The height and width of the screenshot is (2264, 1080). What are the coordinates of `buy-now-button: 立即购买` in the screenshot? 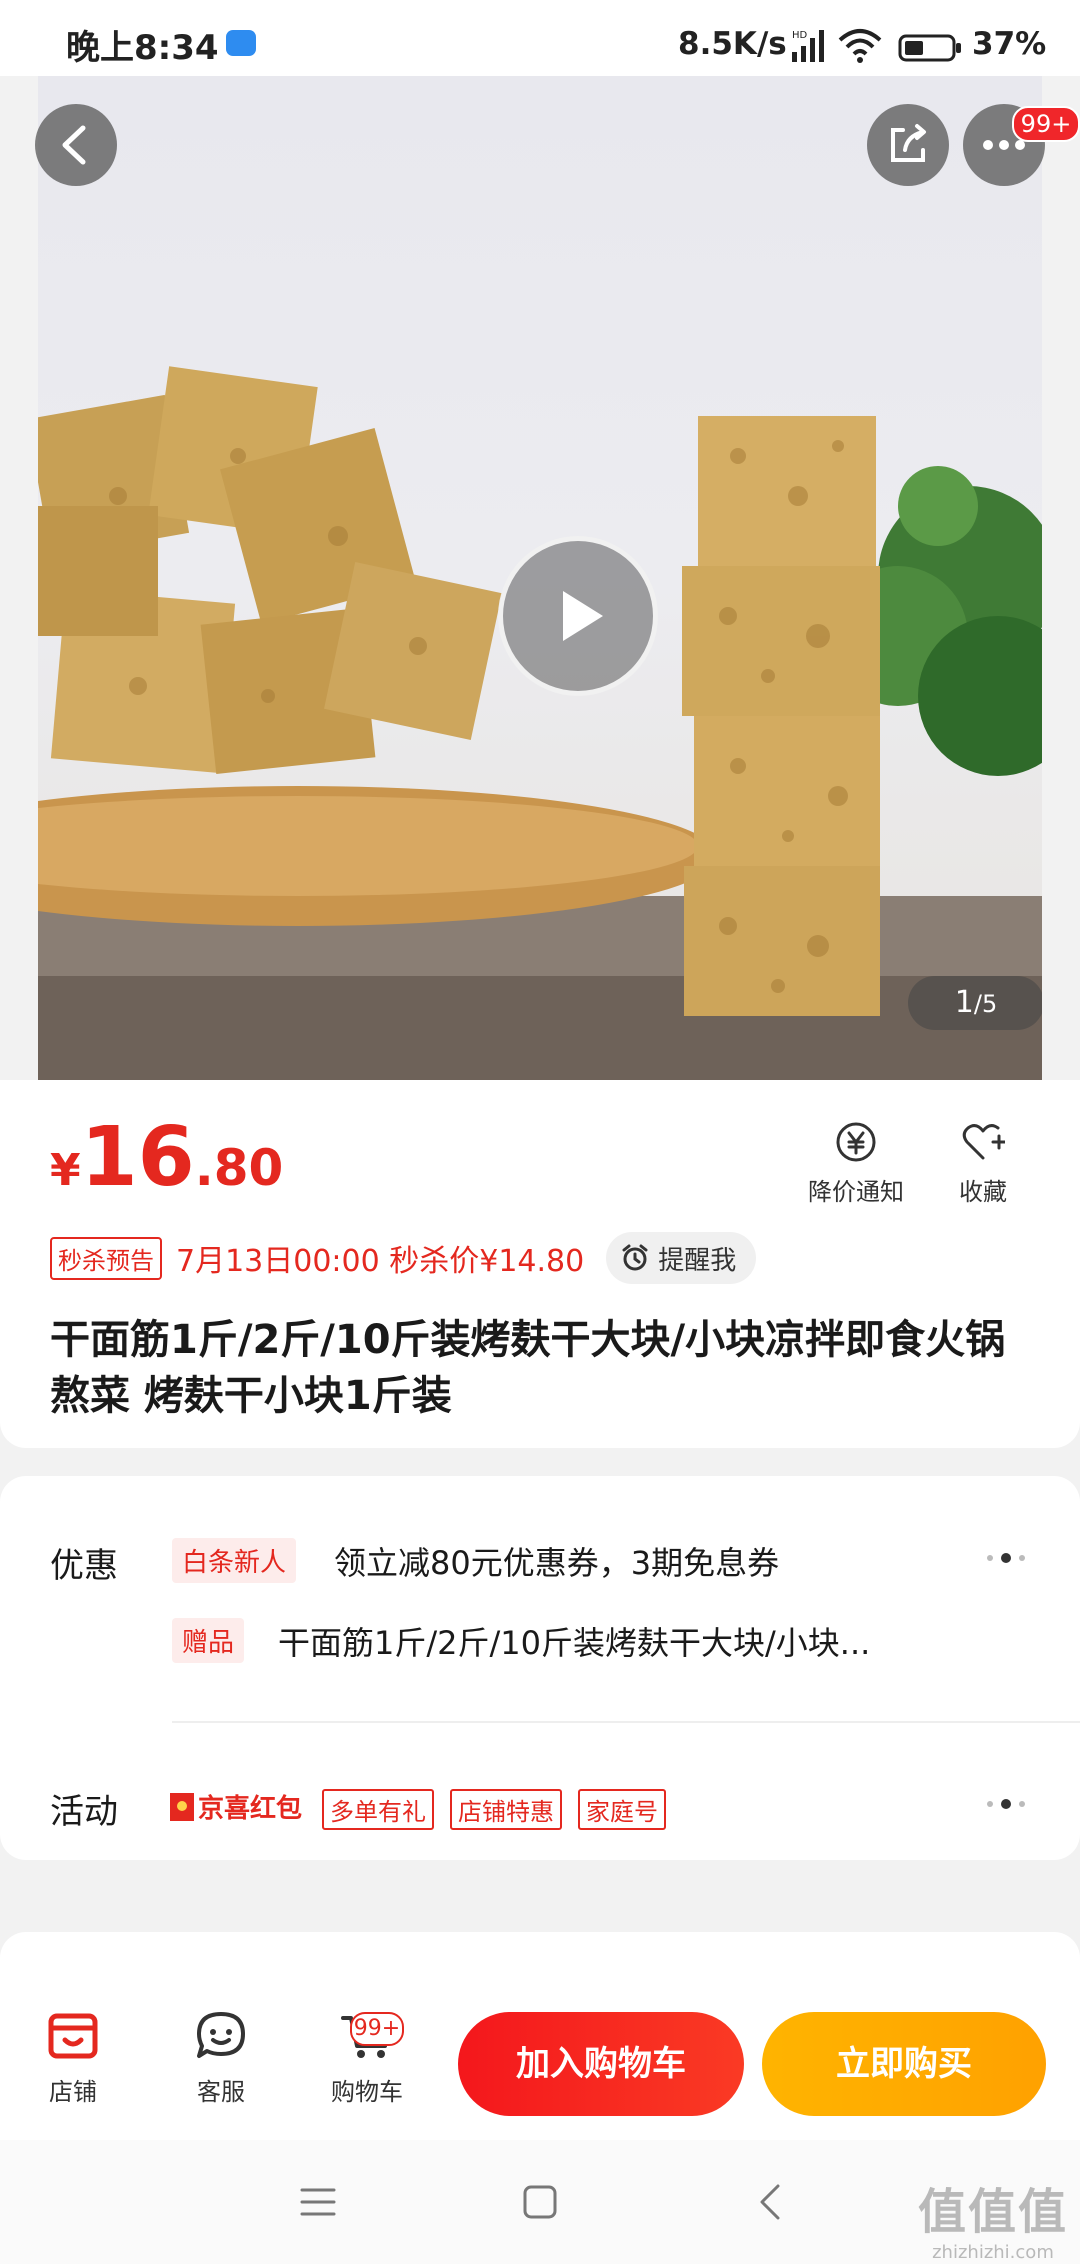 It's located at (904, 2064).